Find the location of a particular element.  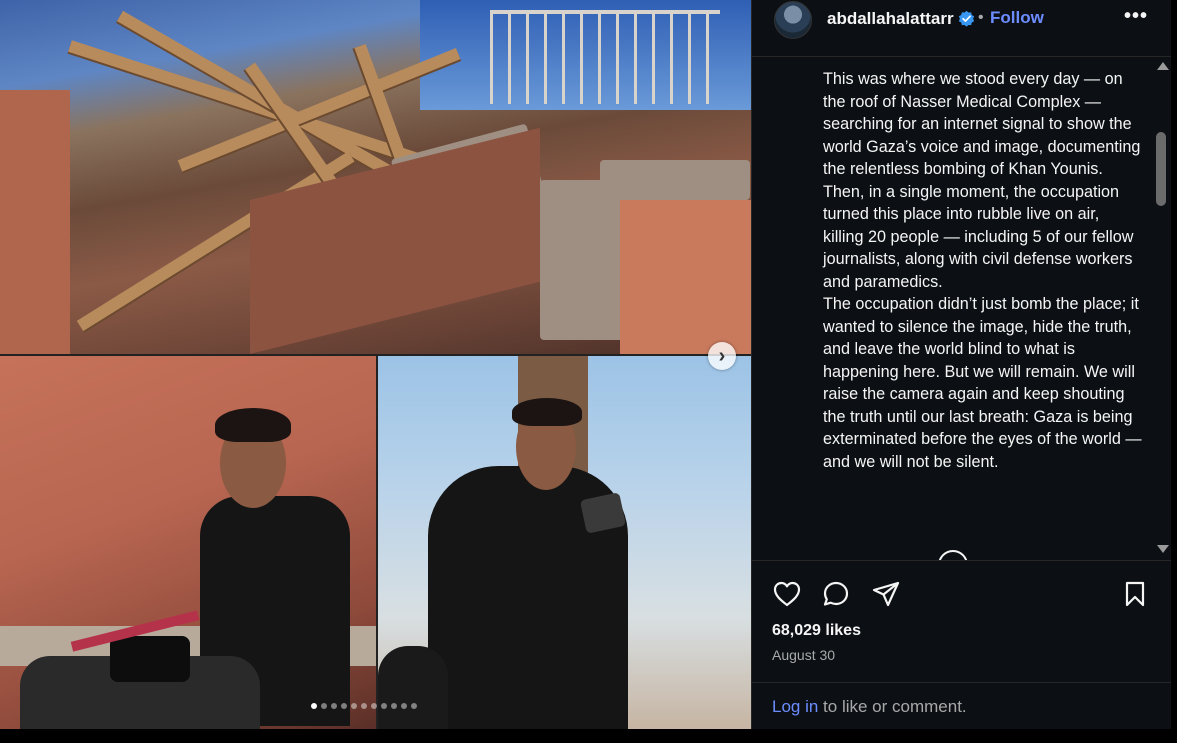

carousel-next-button: › is located at coordinates (722, 356).